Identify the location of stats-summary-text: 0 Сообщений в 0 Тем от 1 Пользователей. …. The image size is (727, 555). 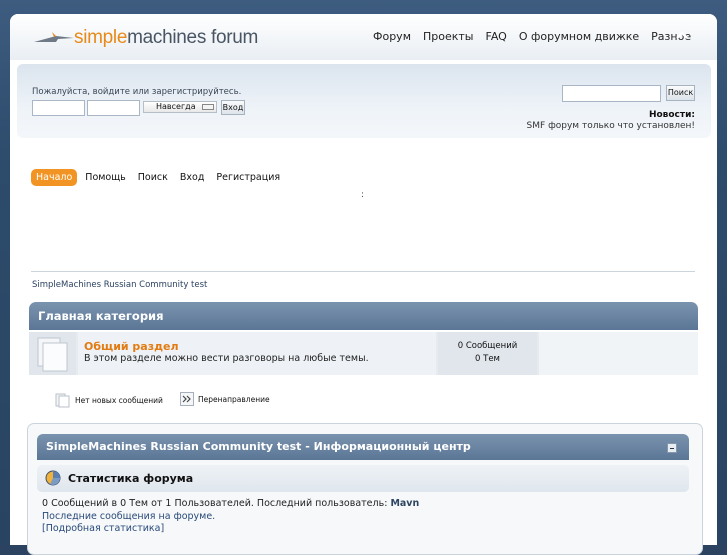
(215, 503).